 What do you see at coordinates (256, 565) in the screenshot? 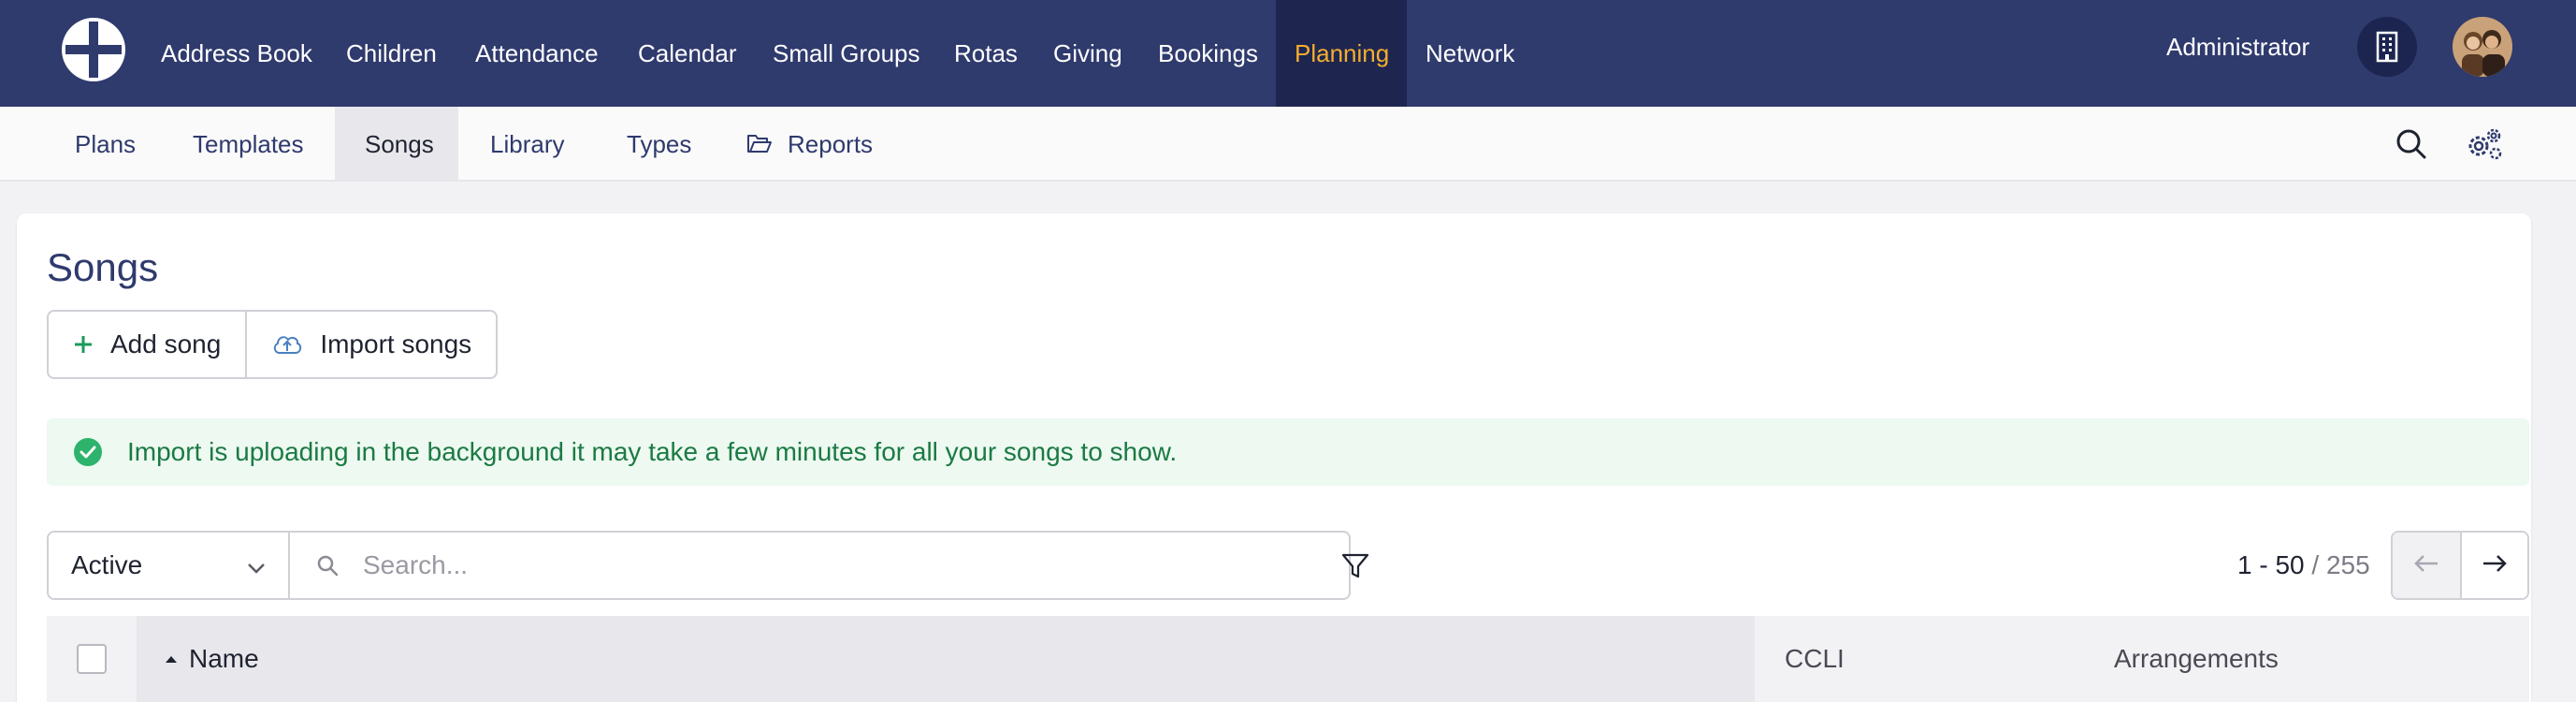
I see `chevron-down-icon` at bounding box center [256, 565].